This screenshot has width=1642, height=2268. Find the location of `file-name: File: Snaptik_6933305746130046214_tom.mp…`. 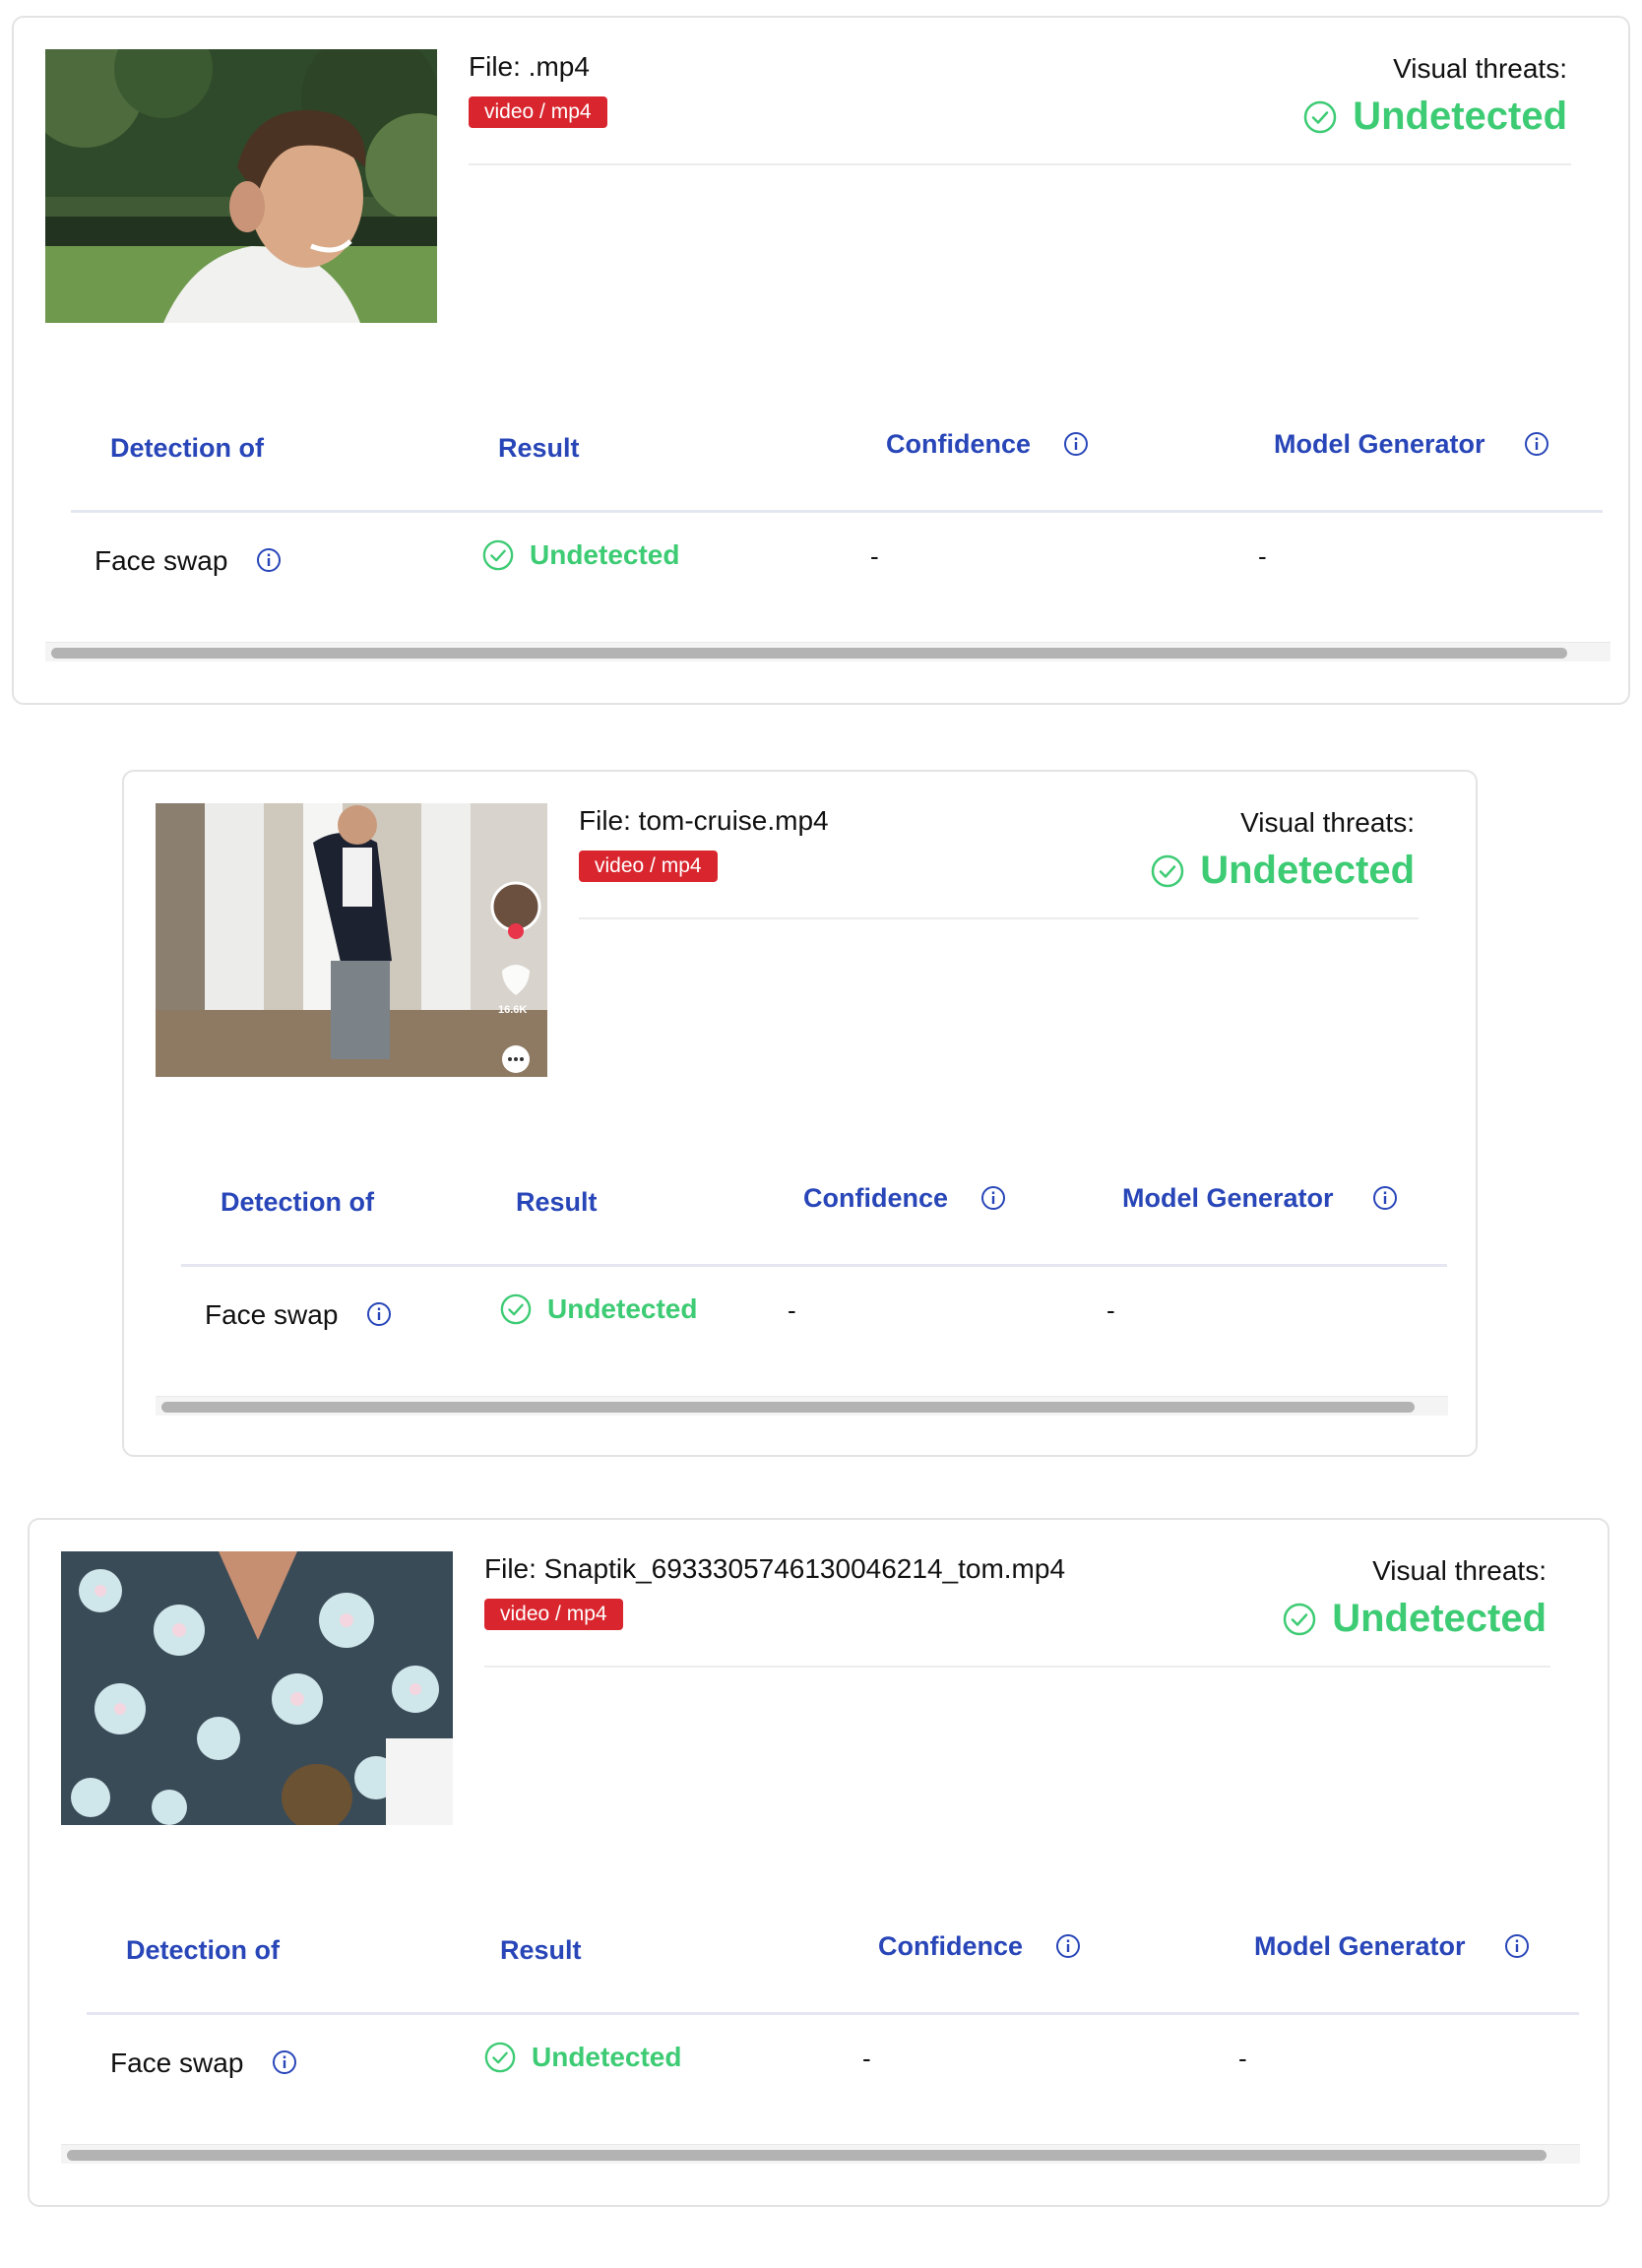

file-name: File: Snaptik_6933305746130046214_tom.mp… is located at coordinates (775, 1568).